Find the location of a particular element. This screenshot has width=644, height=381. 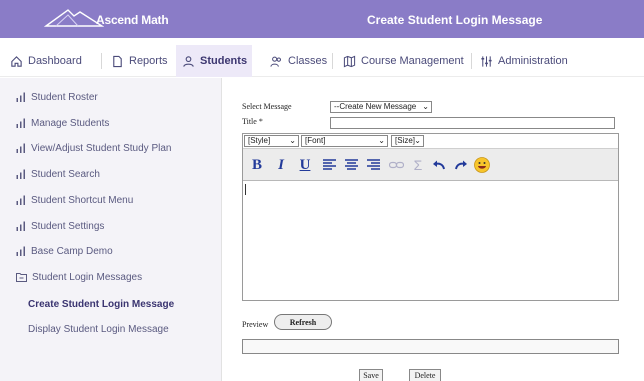

nav-administration: Administration is located at coordinates (524, 61).